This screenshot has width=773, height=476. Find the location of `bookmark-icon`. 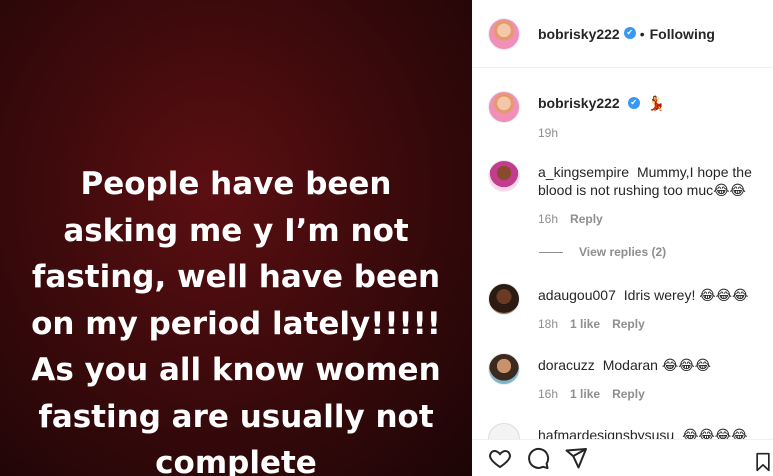

bookmark-icon is located at coordinates (763, 462).